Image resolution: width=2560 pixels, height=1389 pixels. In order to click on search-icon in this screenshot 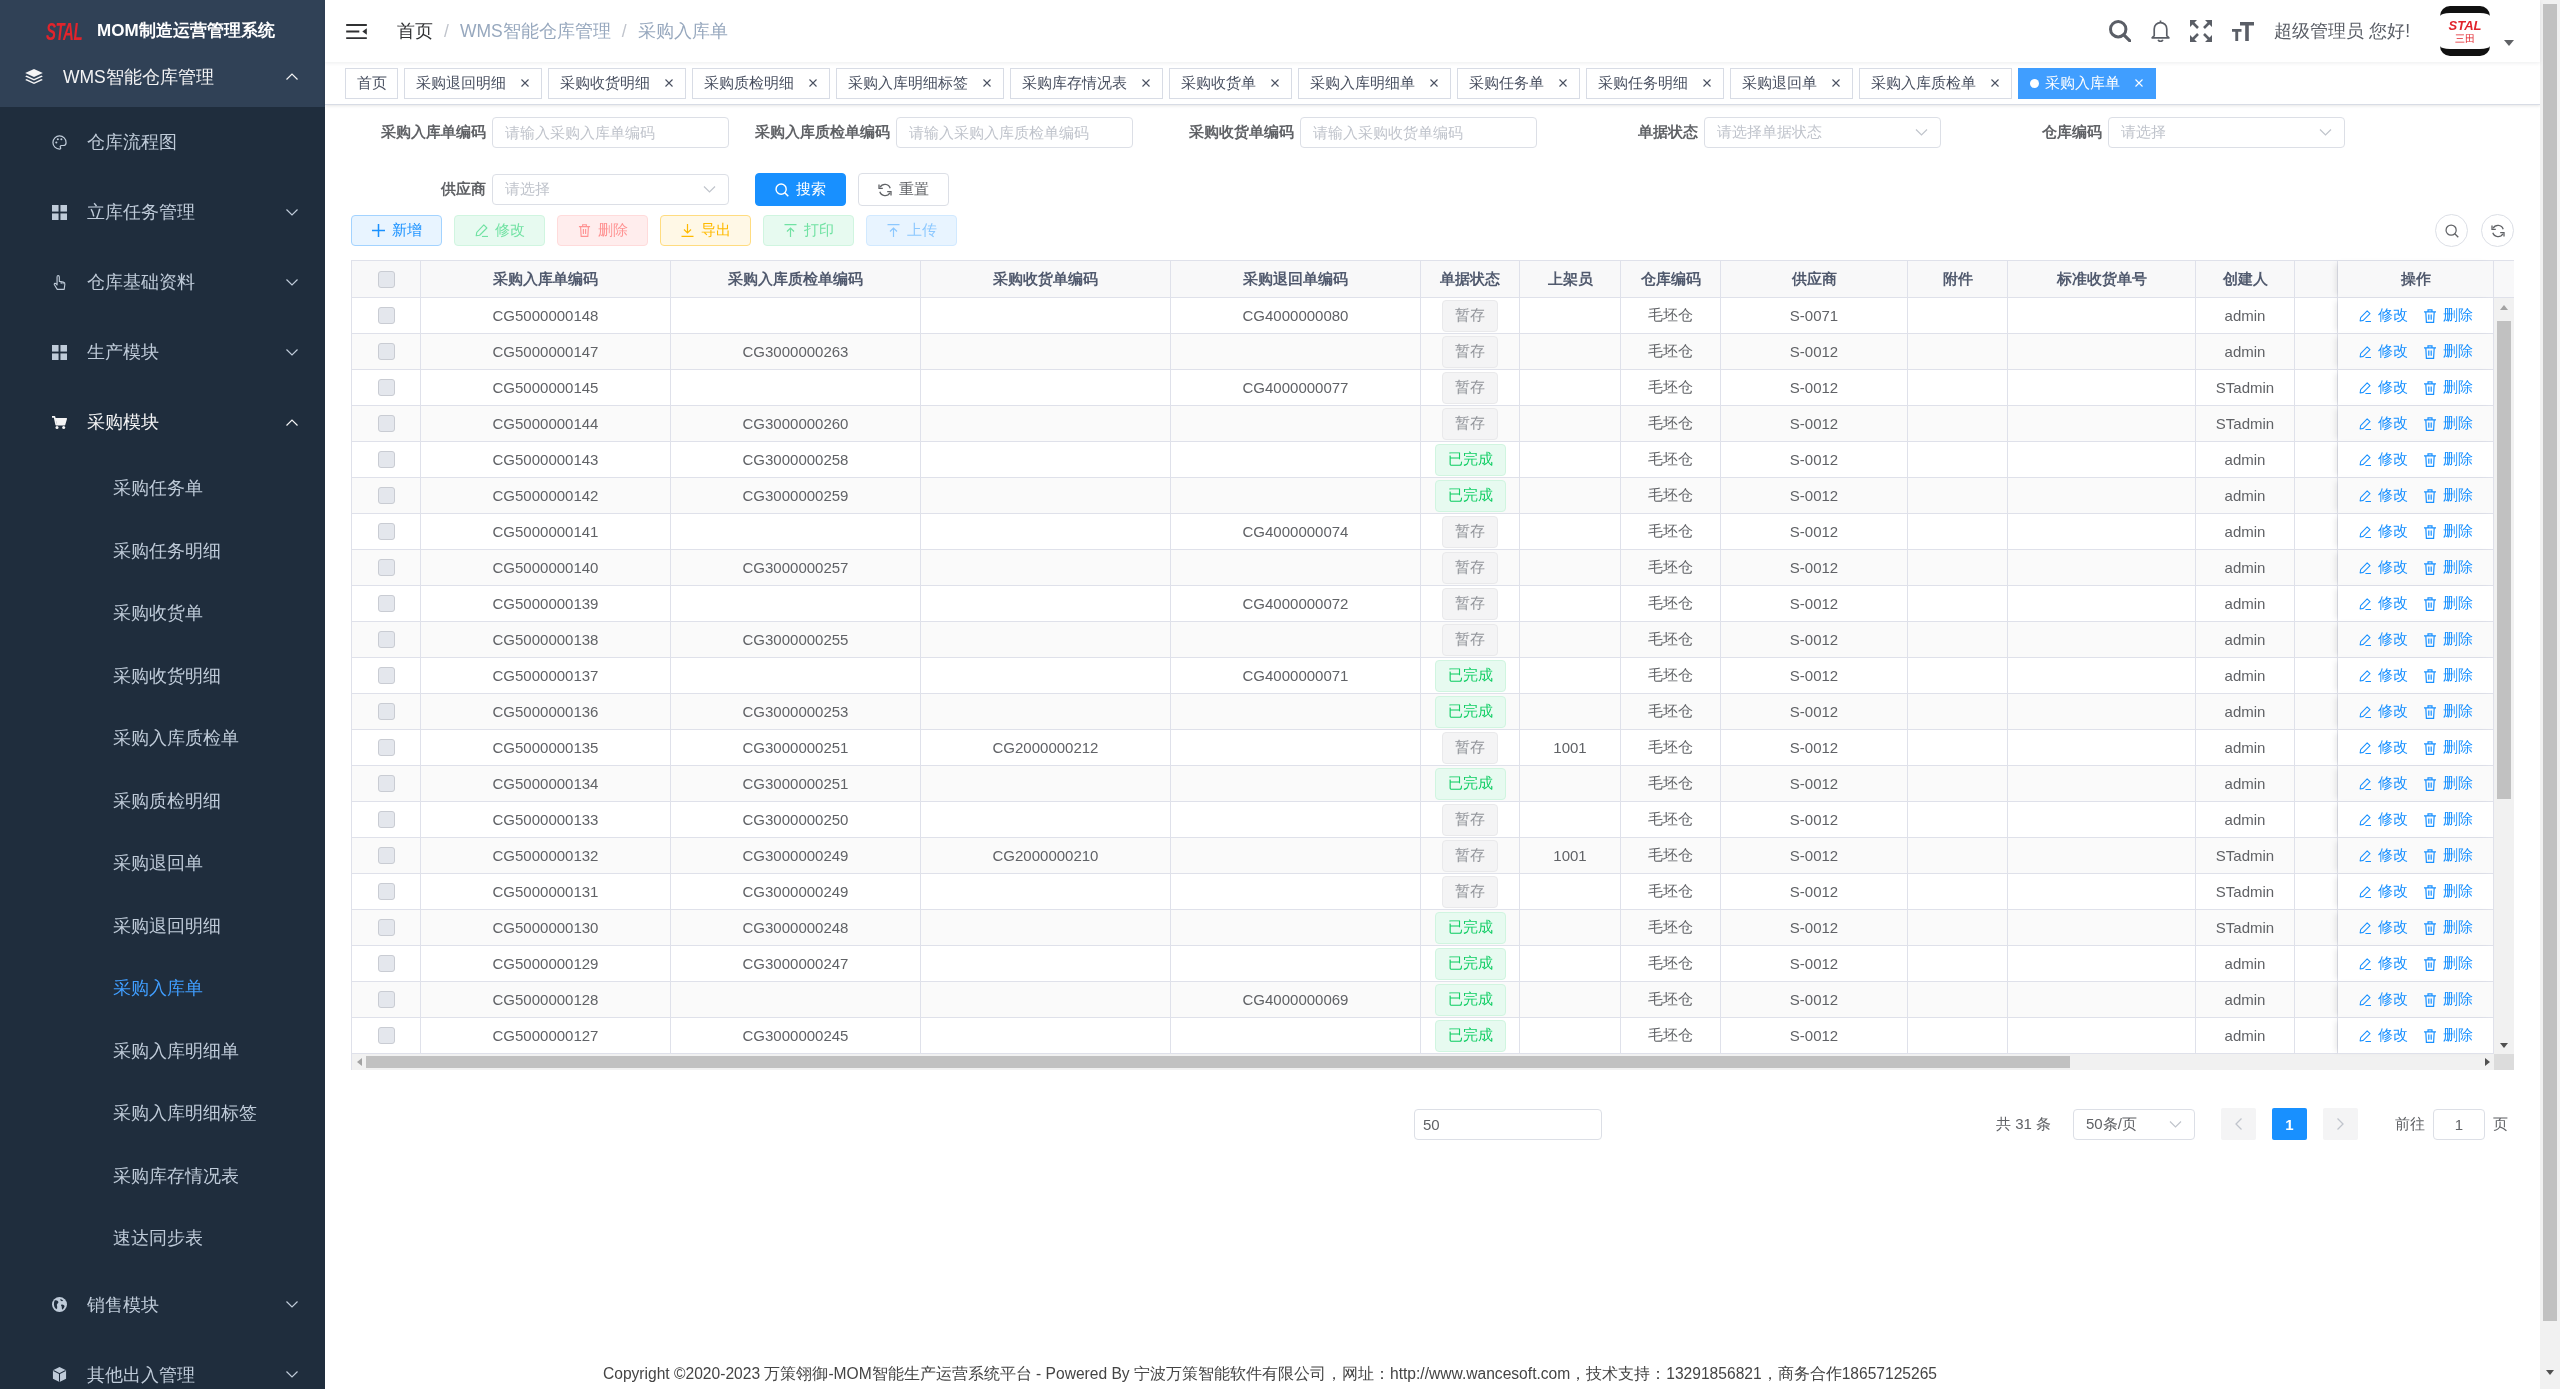, I will do `click(2120, 31)`.